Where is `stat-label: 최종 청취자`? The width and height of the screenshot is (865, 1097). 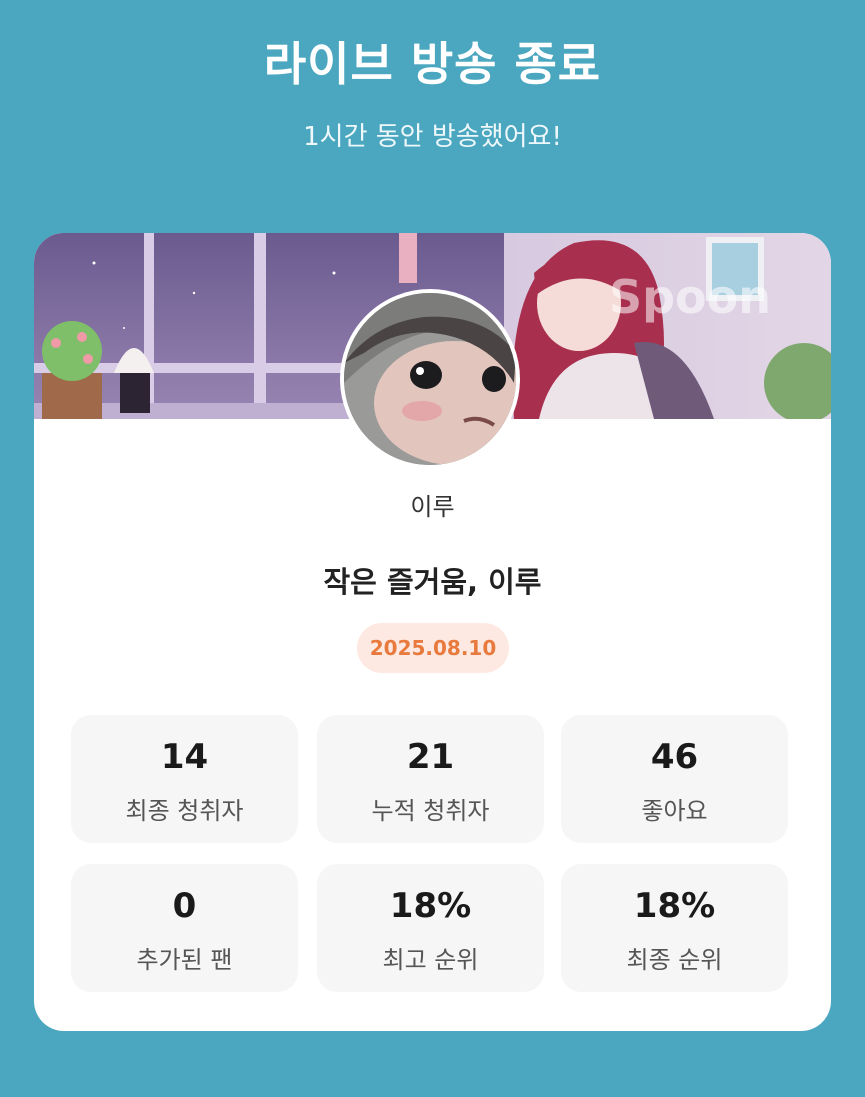 stat-label: 최종 청취자 is located at coordinates (184, 811).